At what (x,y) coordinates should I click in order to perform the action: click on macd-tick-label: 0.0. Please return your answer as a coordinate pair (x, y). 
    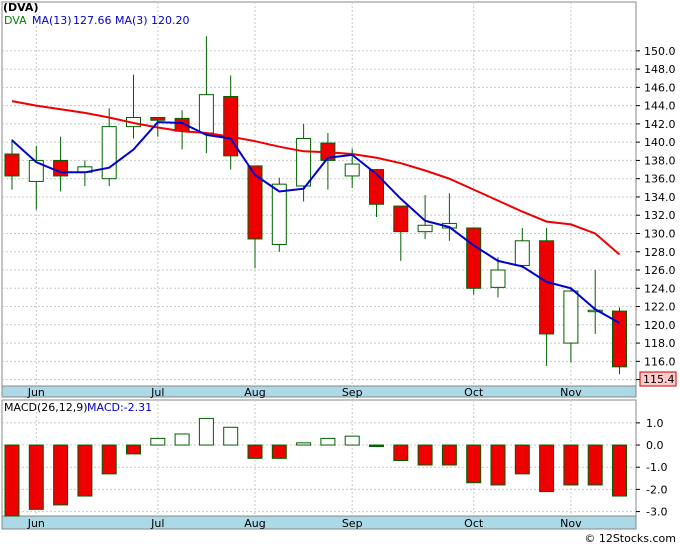
    Looking at the image, I should click on (655, 445).